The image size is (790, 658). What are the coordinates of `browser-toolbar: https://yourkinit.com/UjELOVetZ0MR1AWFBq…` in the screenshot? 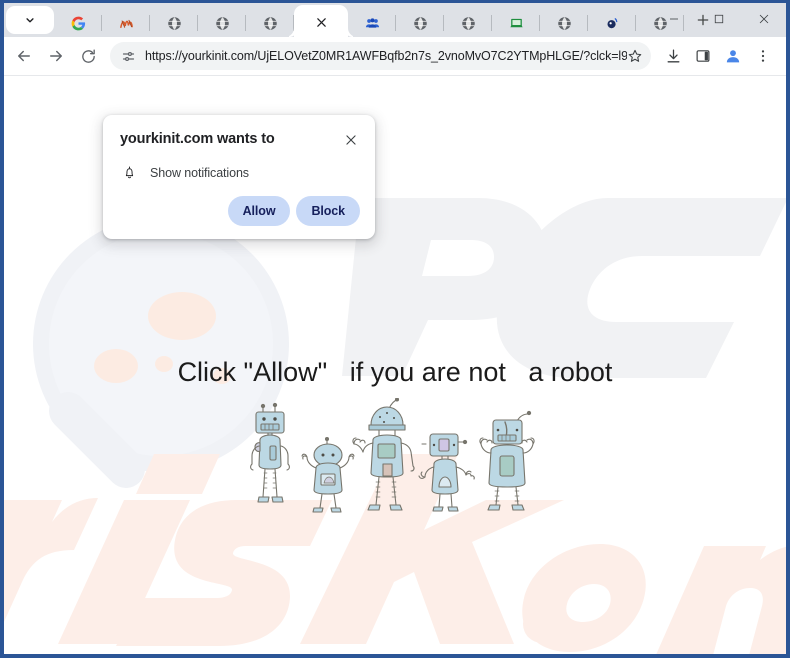 It's located at (395, 56).